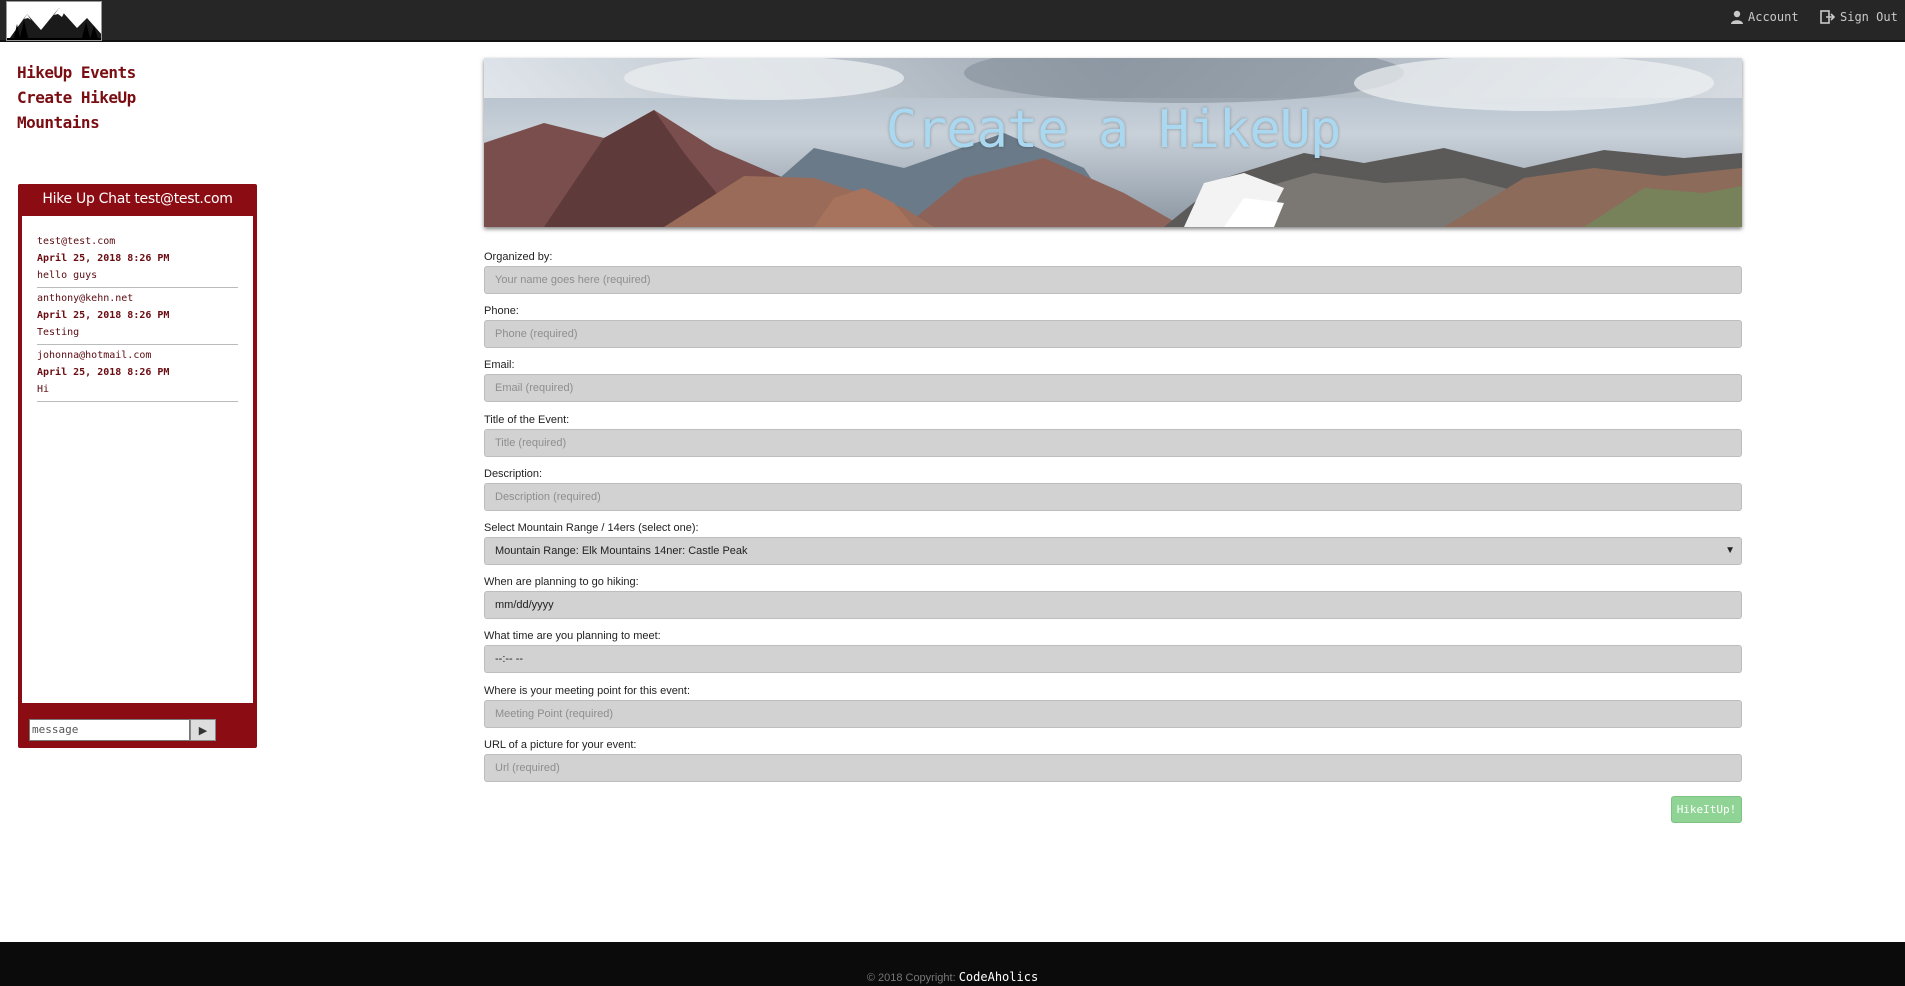 This screenshot has width=1905, height=986. I want to click on email-field: Email: Email (required), so click(1113, 385).